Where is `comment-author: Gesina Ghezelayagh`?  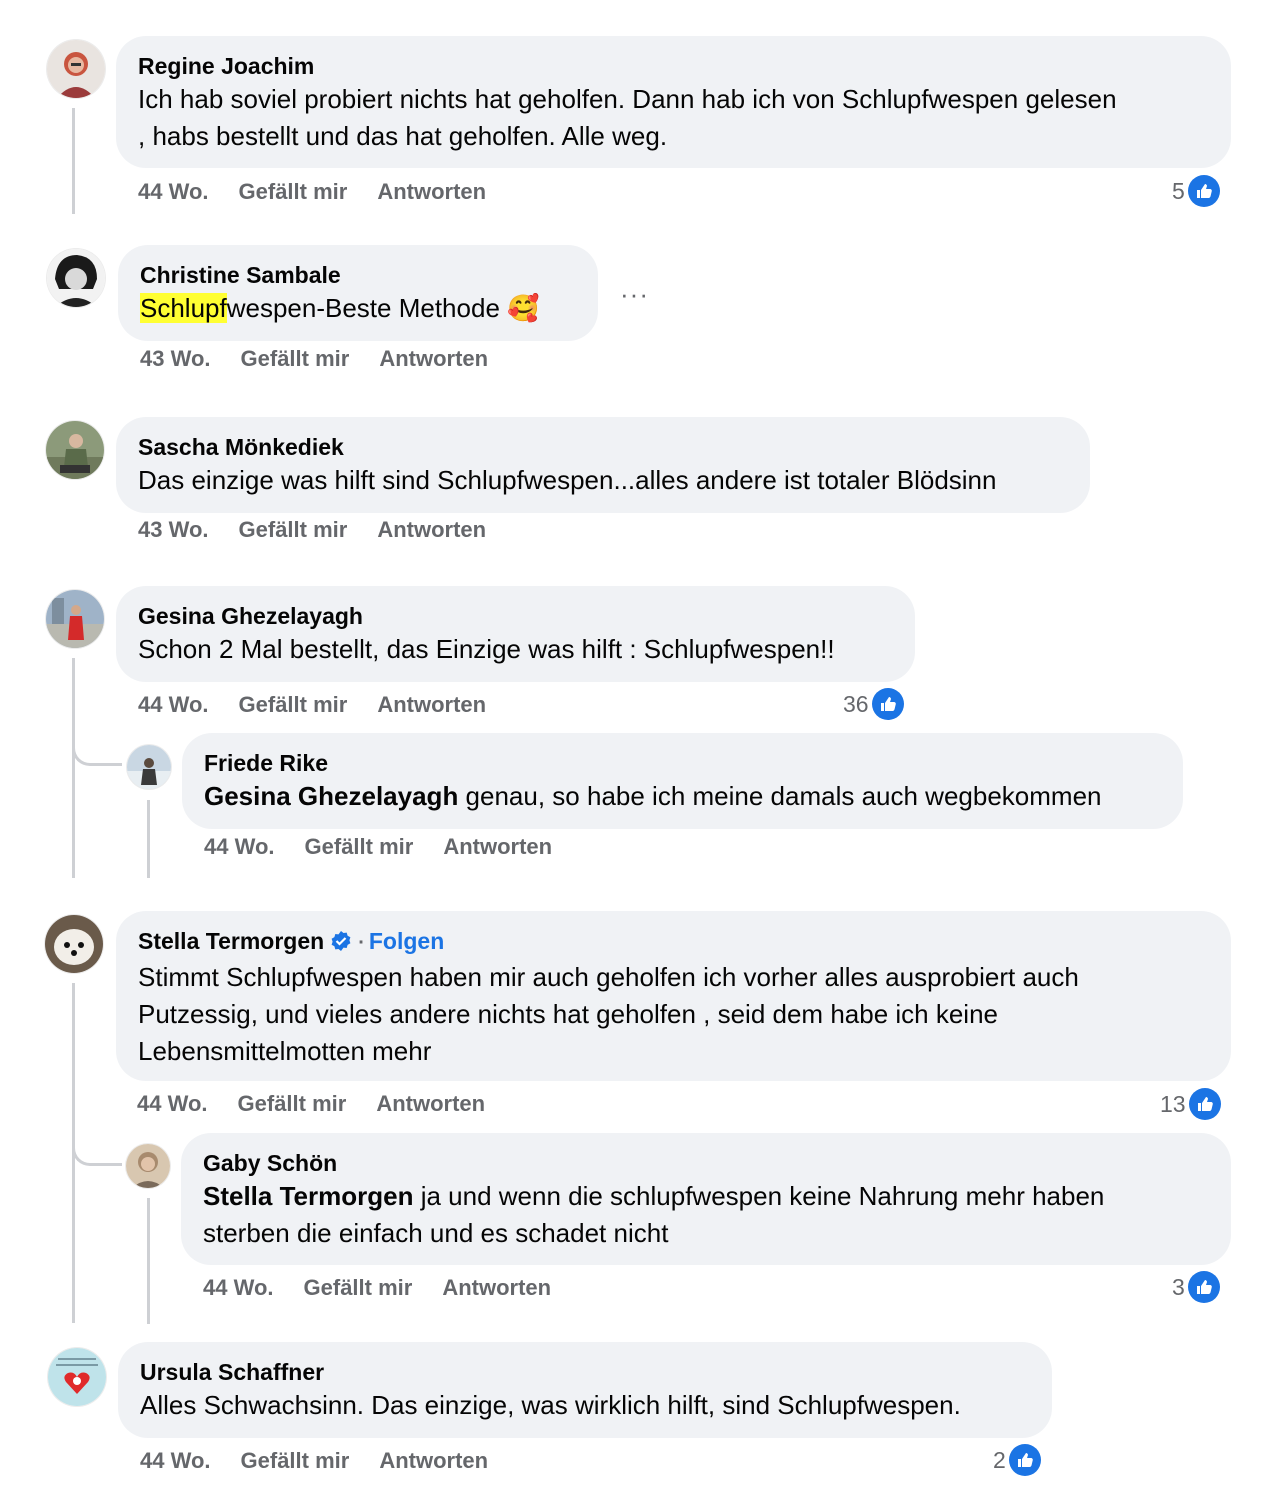
comment-author: Gesina Ghezelayagh is located at coordinates (515, 616).